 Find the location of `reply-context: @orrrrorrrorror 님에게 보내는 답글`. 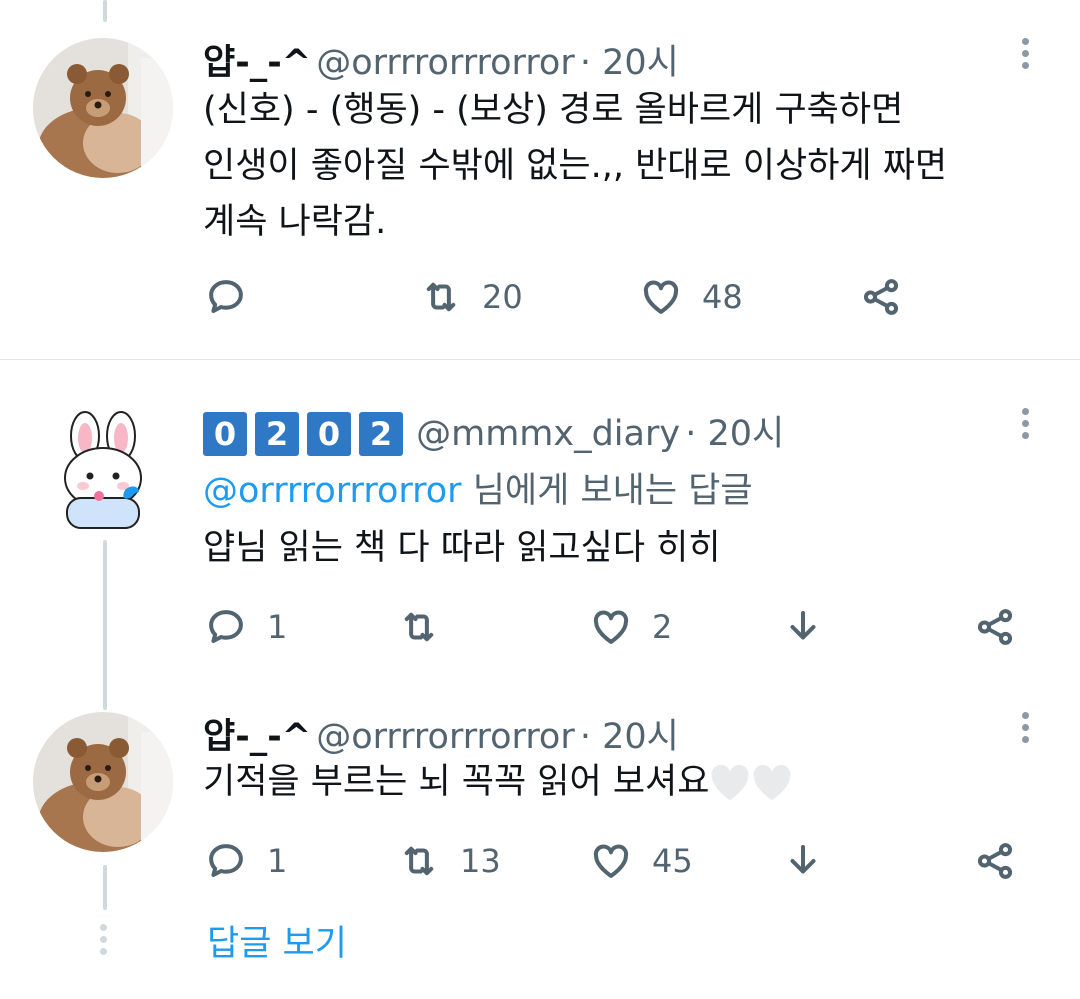

reply-context: @orrrrorrrorror 님에게 보내는 답글 is located at coordinates (478, 487).